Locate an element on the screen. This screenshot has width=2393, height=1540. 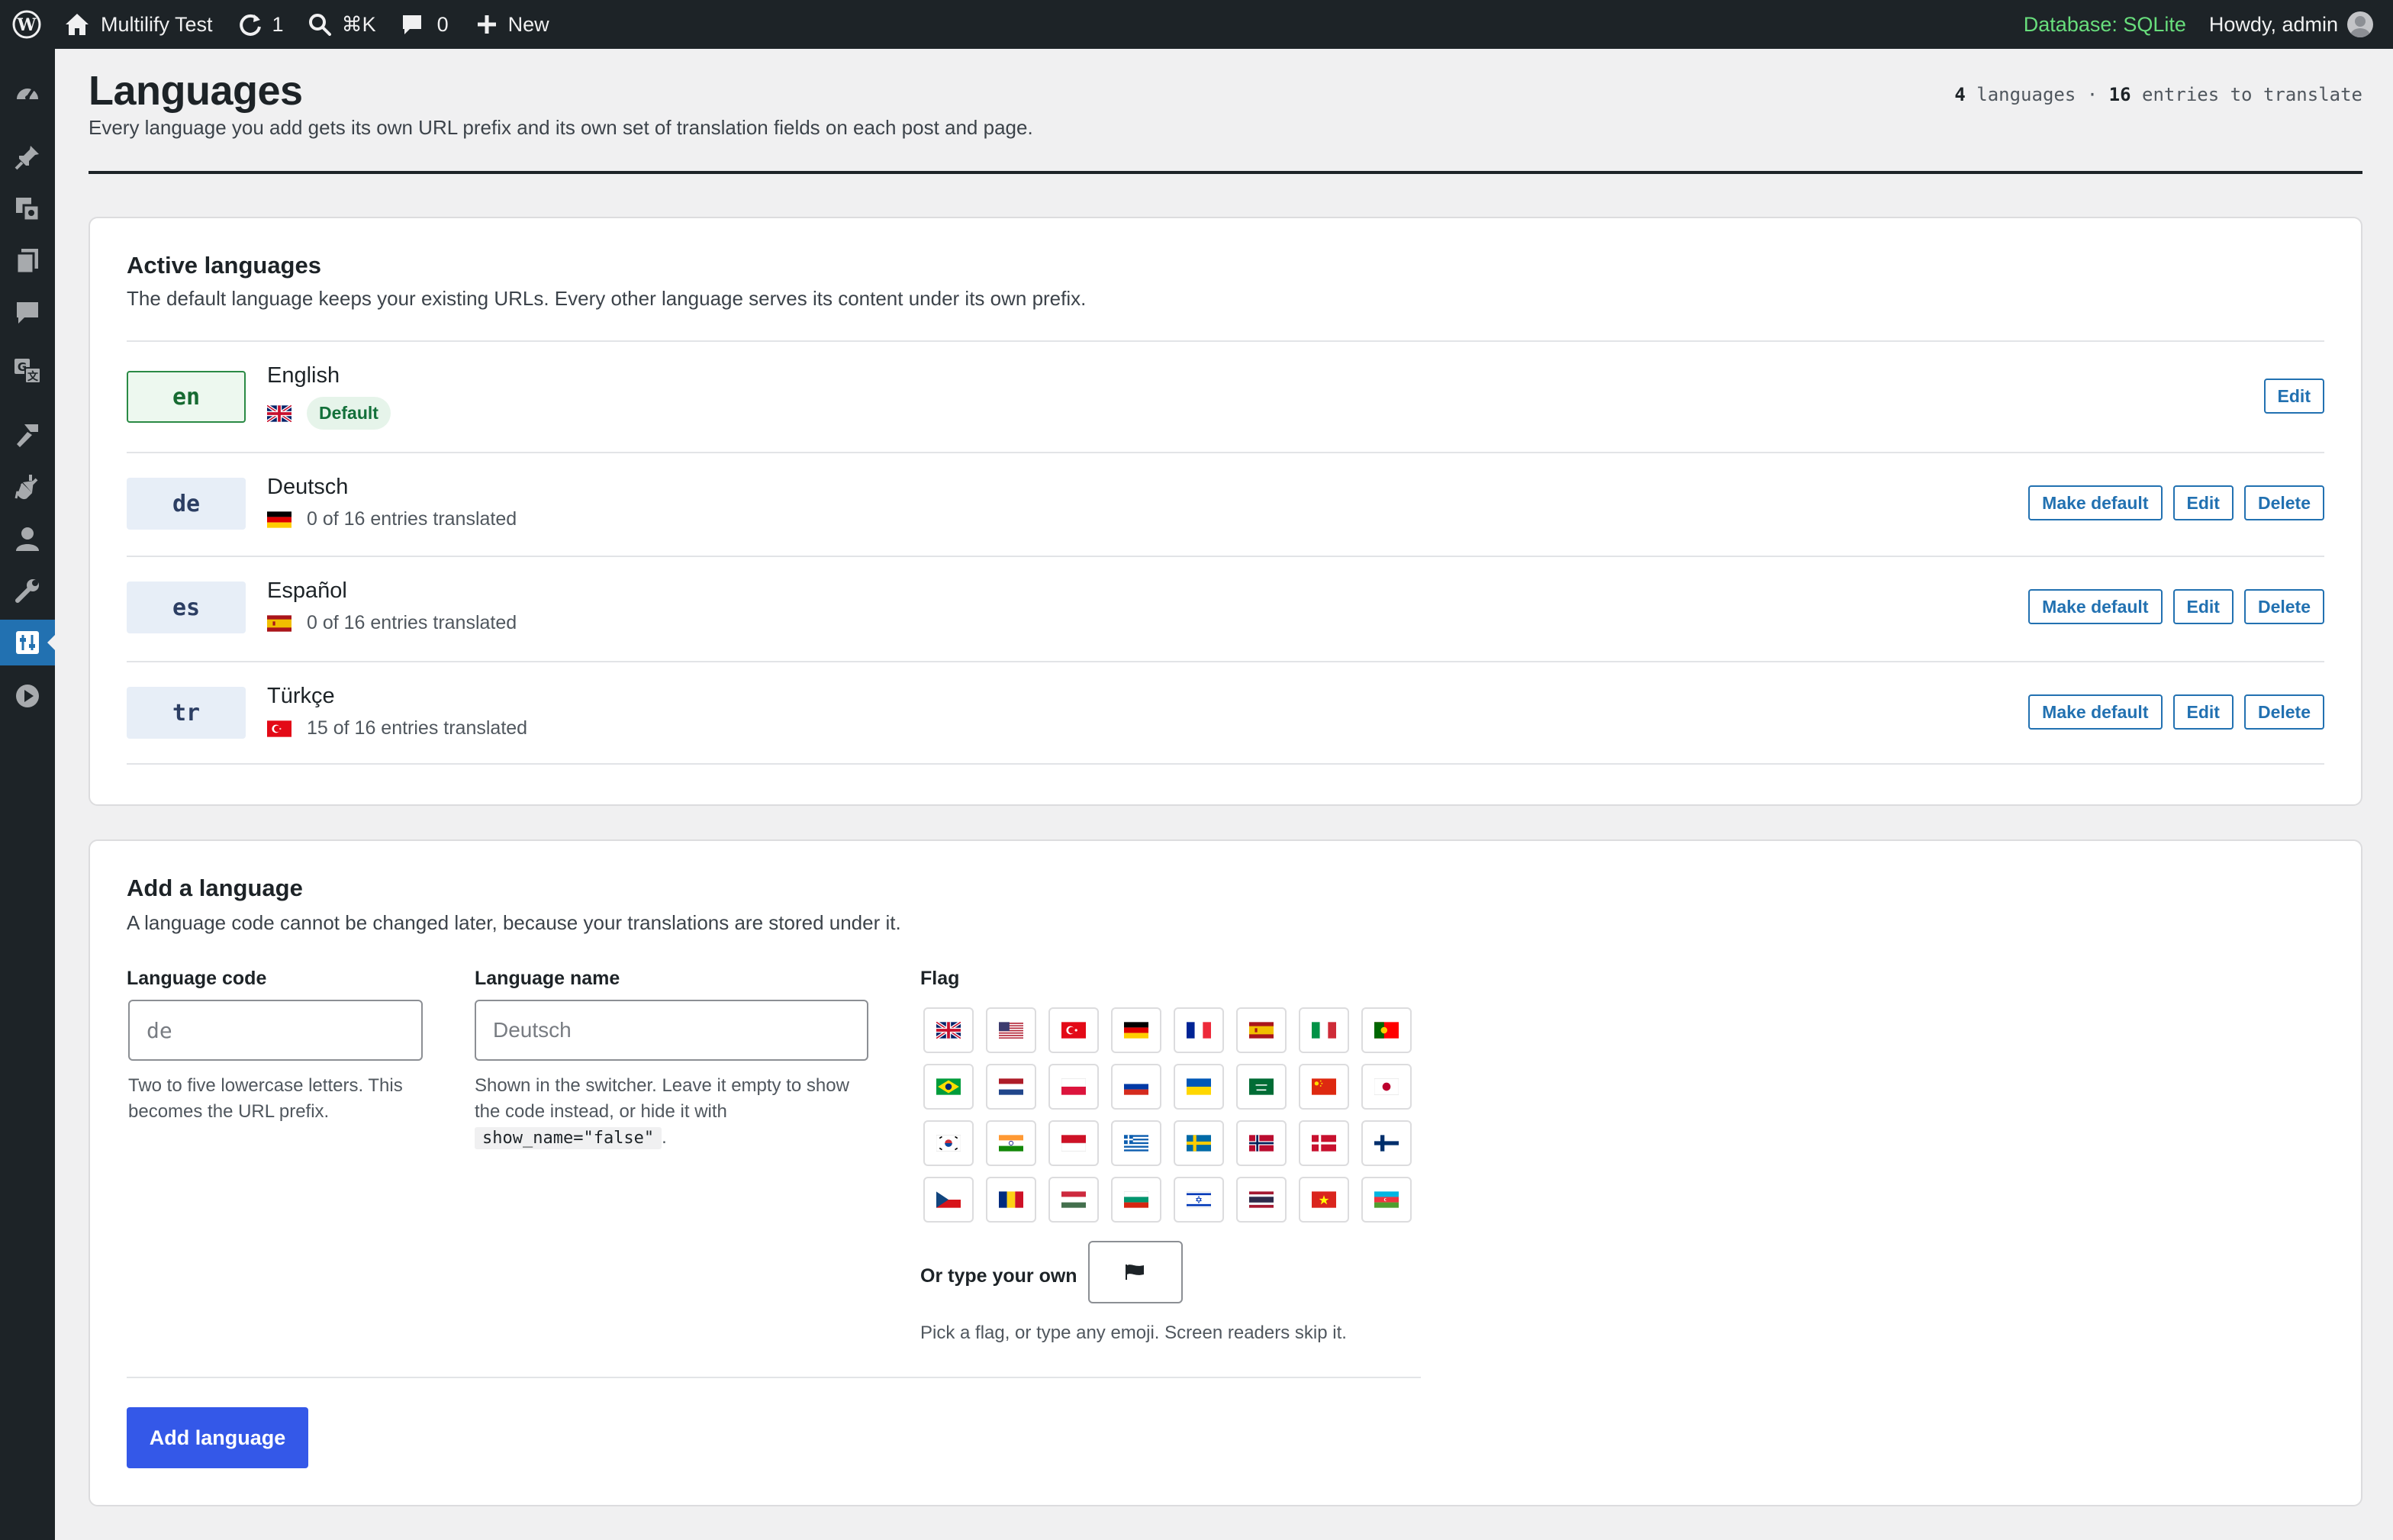
flag-option-tr is located at coordinates (1073, 1030).